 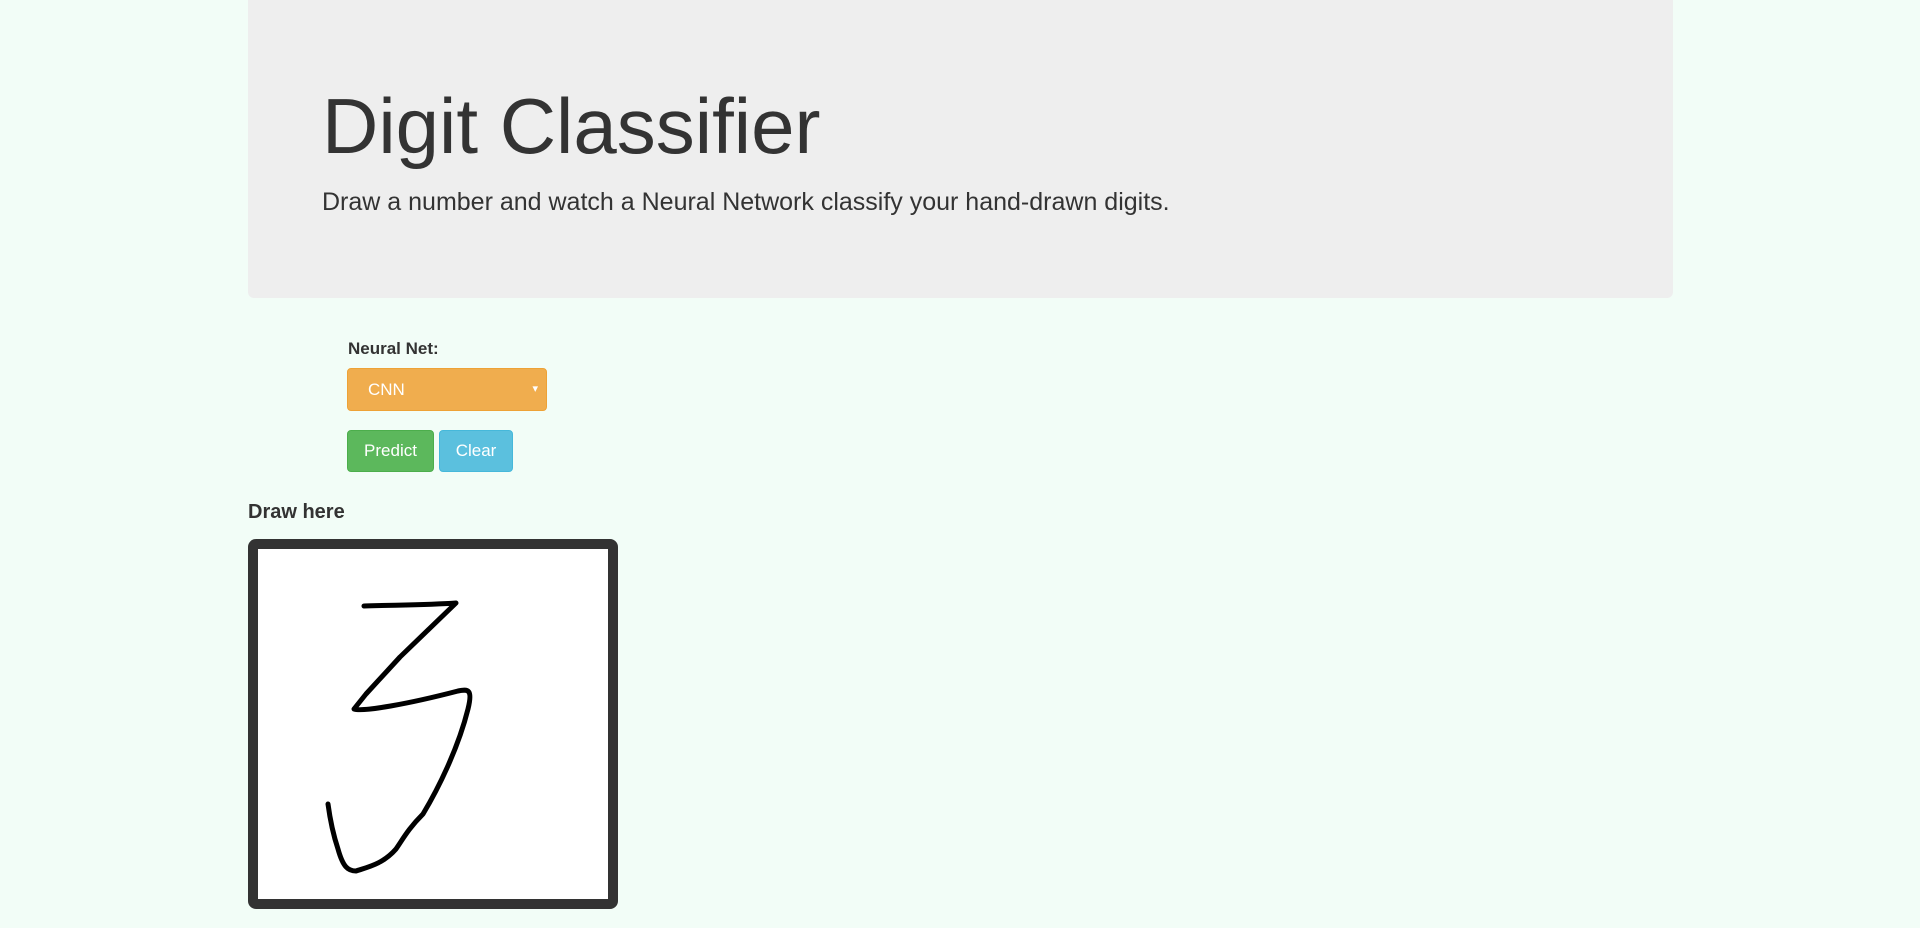 What do you see at coordinates (393, 348) in the screenshot?
I see `neural-net-label: Neural Net:` at bounding box center [393, 348].